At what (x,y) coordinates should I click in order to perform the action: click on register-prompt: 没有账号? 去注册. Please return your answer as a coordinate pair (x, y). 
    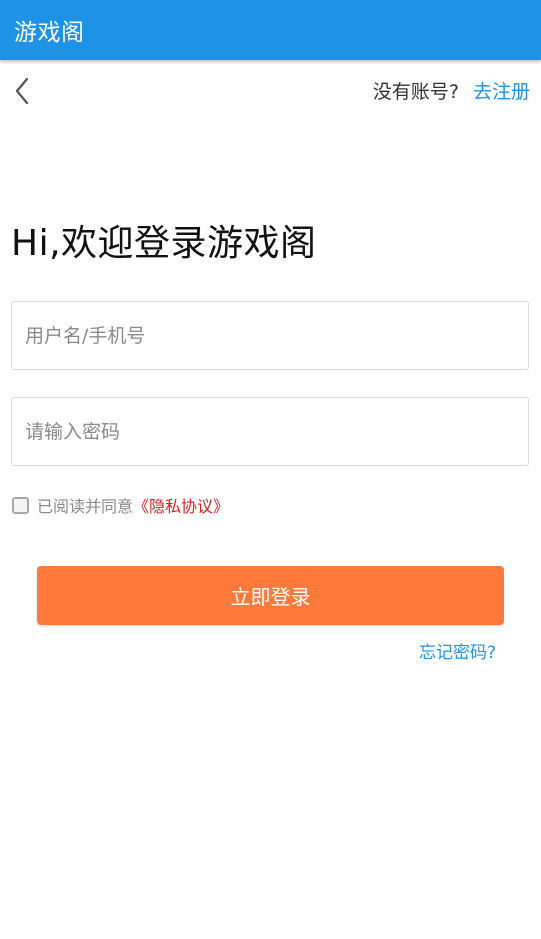
    Looking at the image, I should click on (451, 90).